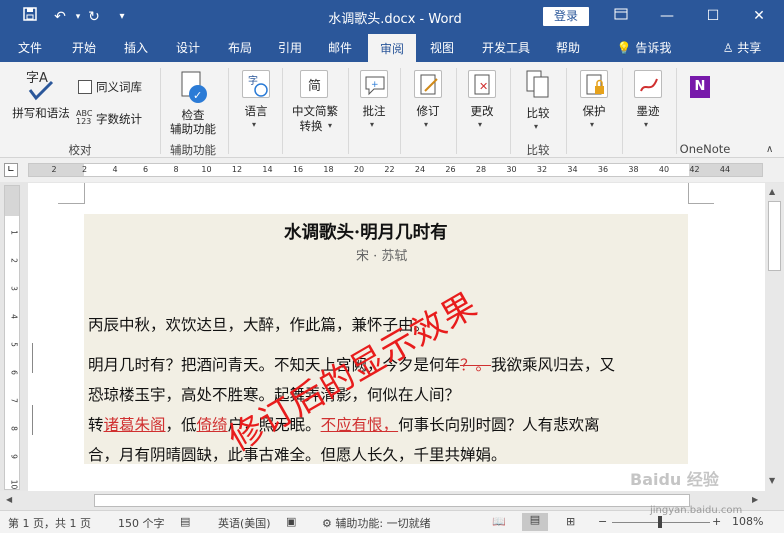  Describe the element at coordinates (315, 111) in the screenshot. I see `chinese-conversion-label-1: 中文简繁` at that location.